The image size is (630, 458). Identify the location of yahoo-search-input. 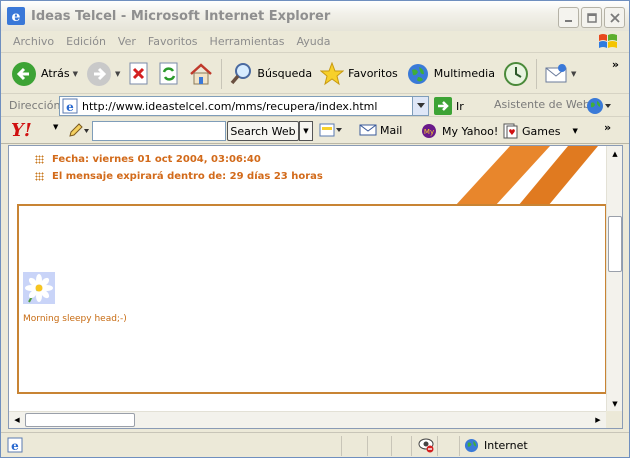
(159, 131).